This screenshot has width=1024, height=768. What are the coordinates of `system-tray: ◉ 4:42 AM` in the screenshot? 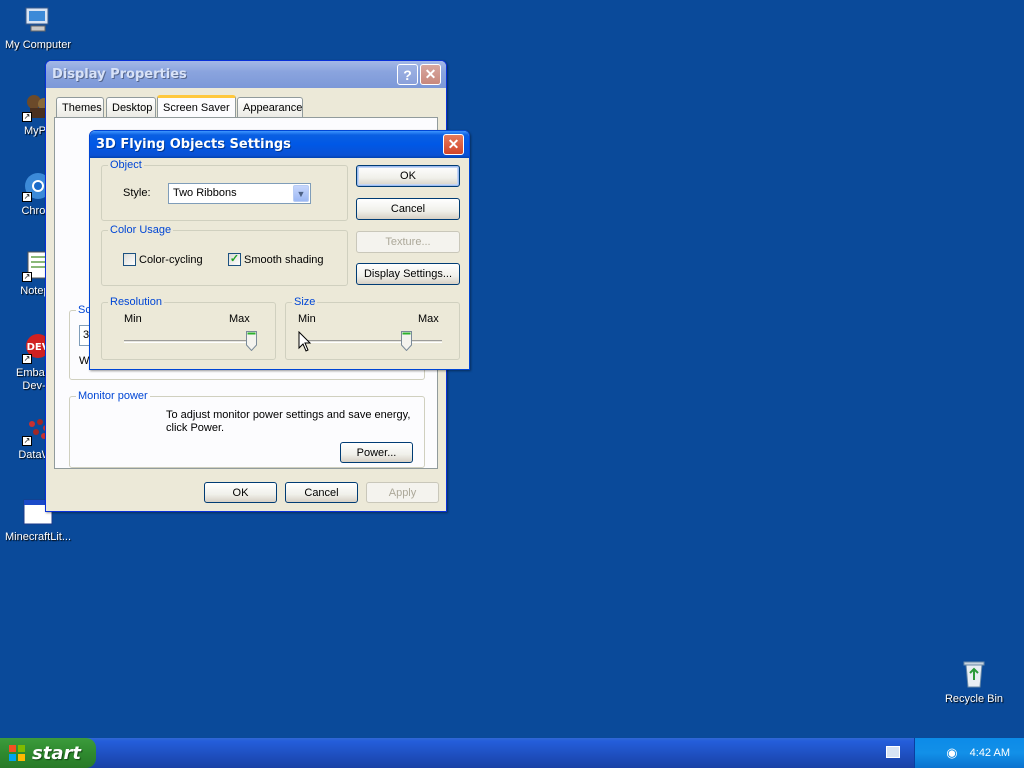 It's located at (969, 753).